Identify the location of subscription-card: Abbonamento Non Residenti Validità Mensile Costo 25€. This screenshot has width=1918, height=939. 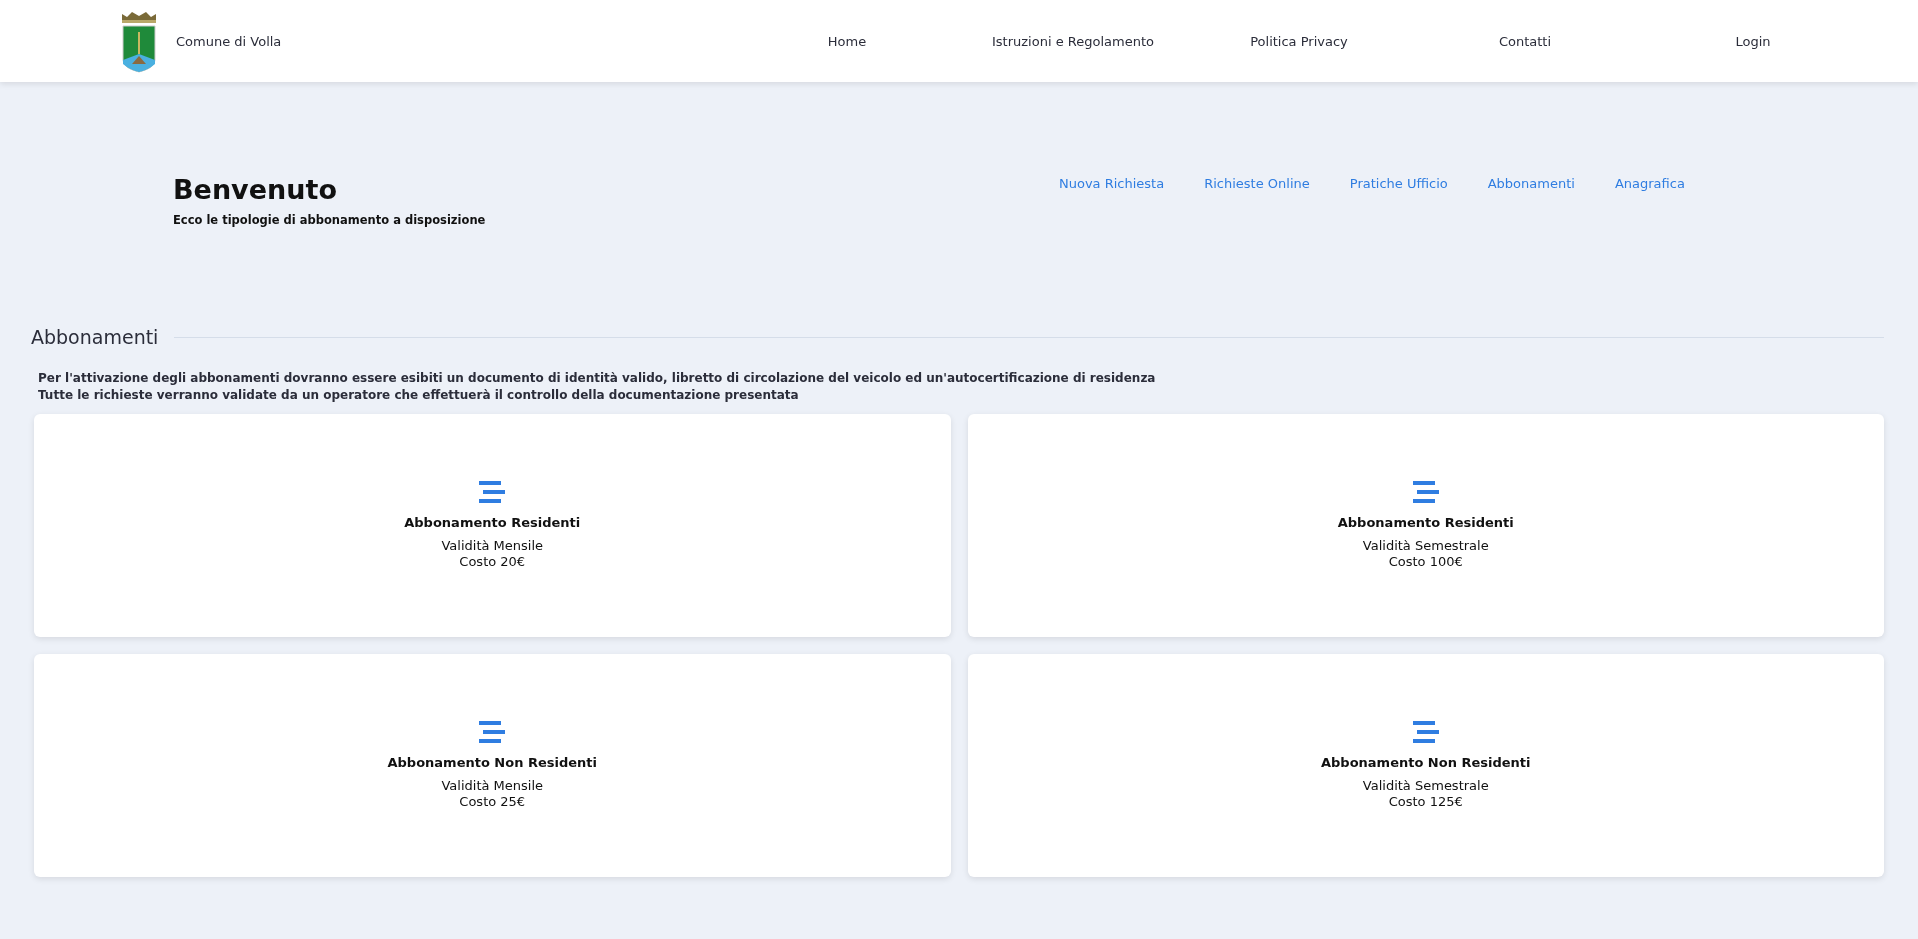
(492, 765).